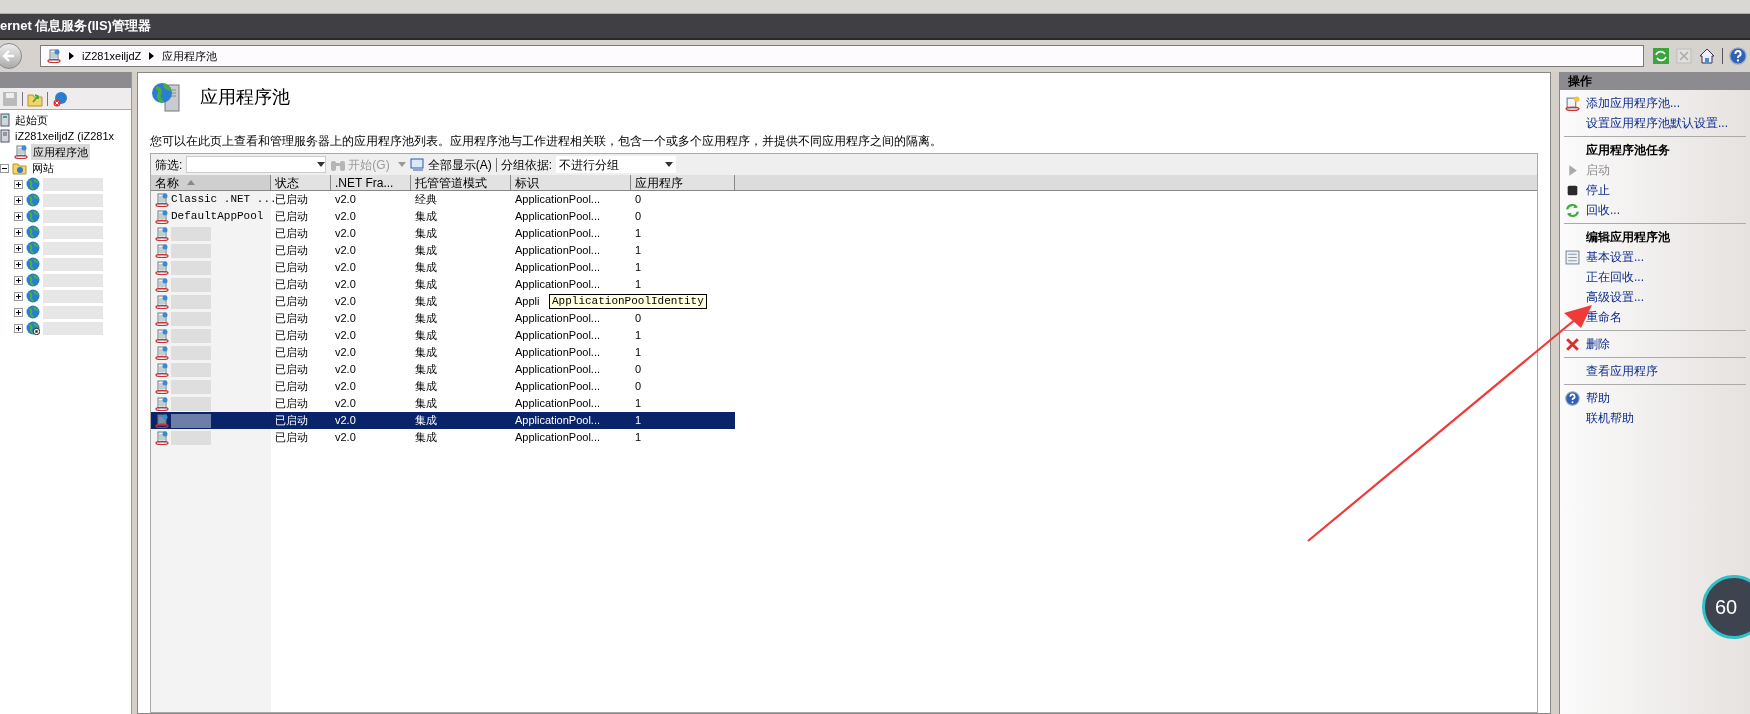 This screenshot has width=1750, height=714. Describe the element at coordinates (628, 301) in the screenshot. I see `tooltip: ApplicationPoolIdentity` at that location.